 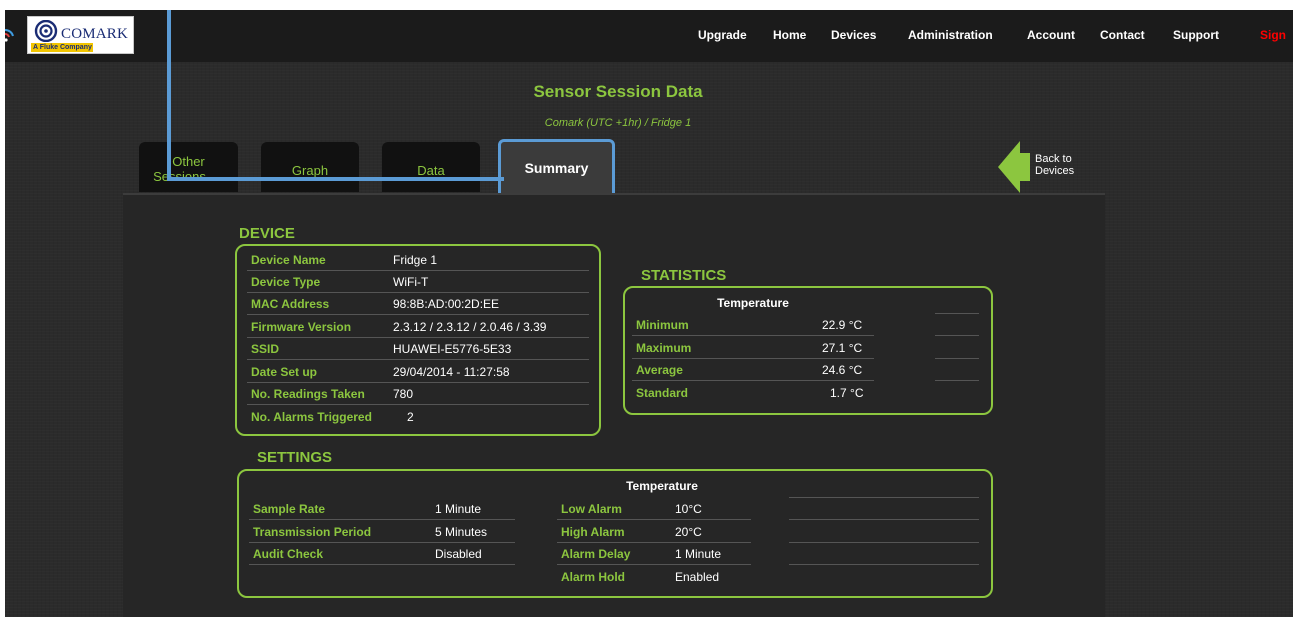 I want to click on device-row: MAC Address 98:8B:AD:00:2D:EE, so click(x=418, y=304).